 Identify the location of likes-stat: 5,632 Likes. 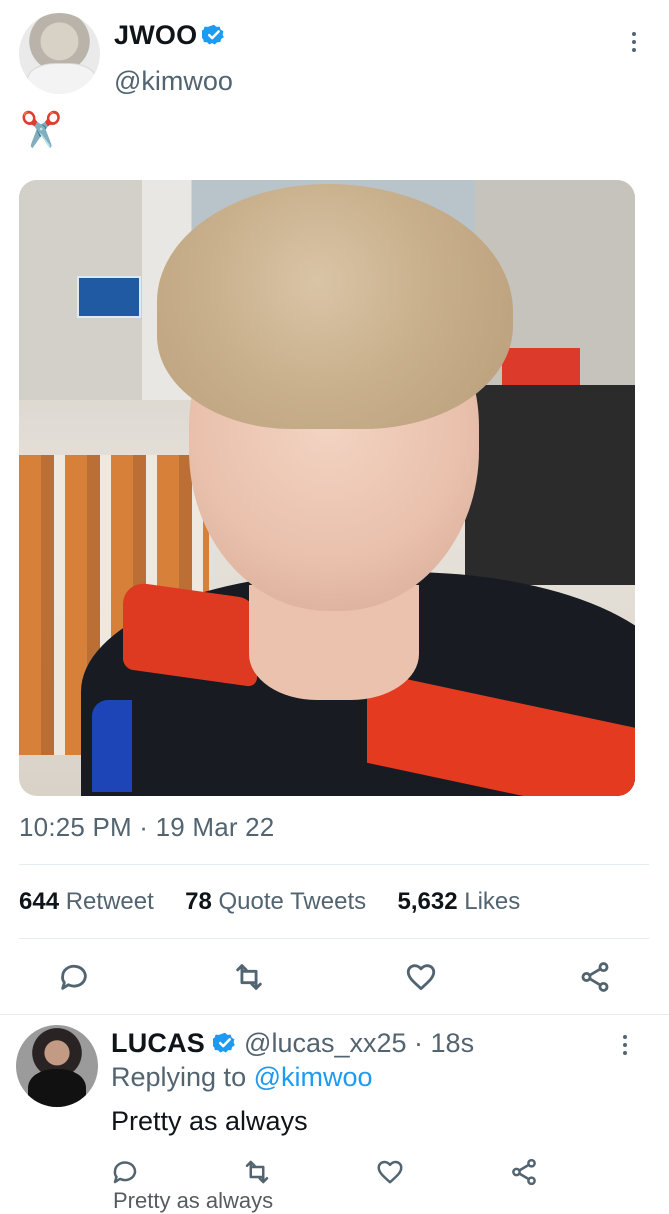
(458, 901).